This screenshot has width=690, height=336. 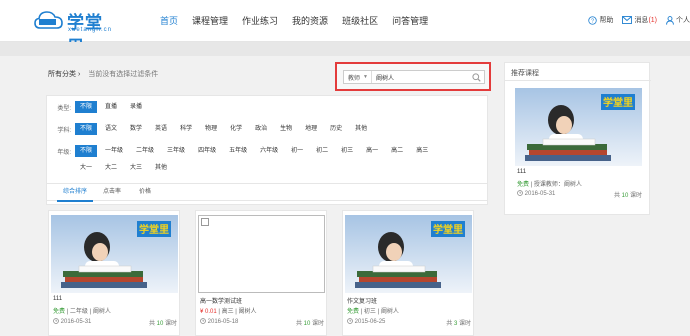 What do you see at coordinates (115, 322) in the screenshot?
I see `course-footer: 2016-05-31 共 10 课时` at bounding box center [115, 322].